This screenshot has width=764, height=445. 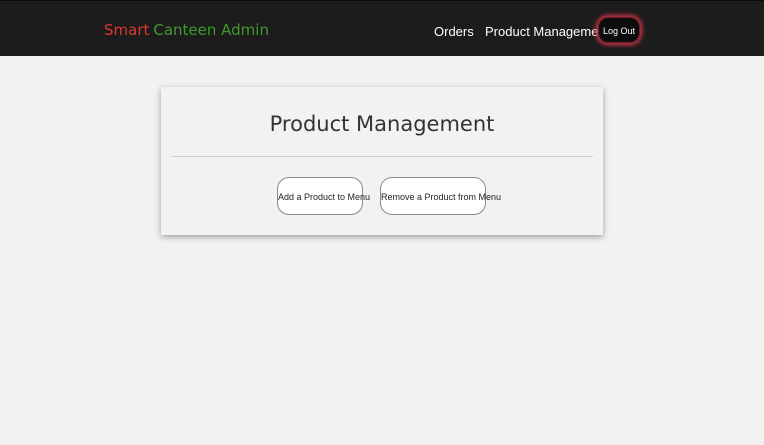 What do you see at coordinates (454, 32) in the screenshot?
I see `nav-orders-link: Orders` at bounding box center [454, 32].